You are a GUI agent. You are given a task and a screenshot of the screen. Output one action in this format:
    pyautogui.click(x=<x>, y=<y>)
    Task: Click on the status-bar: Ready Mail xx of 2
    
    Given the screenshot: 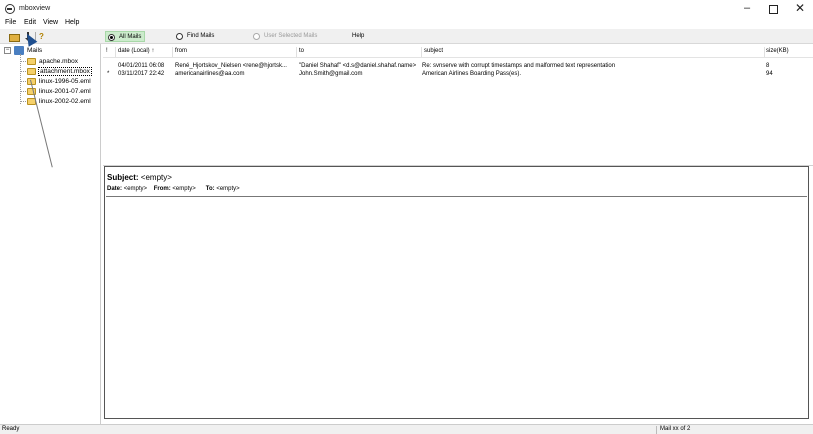 What is the action you would take?
    pyautogui.click(x=406, y=429)
    